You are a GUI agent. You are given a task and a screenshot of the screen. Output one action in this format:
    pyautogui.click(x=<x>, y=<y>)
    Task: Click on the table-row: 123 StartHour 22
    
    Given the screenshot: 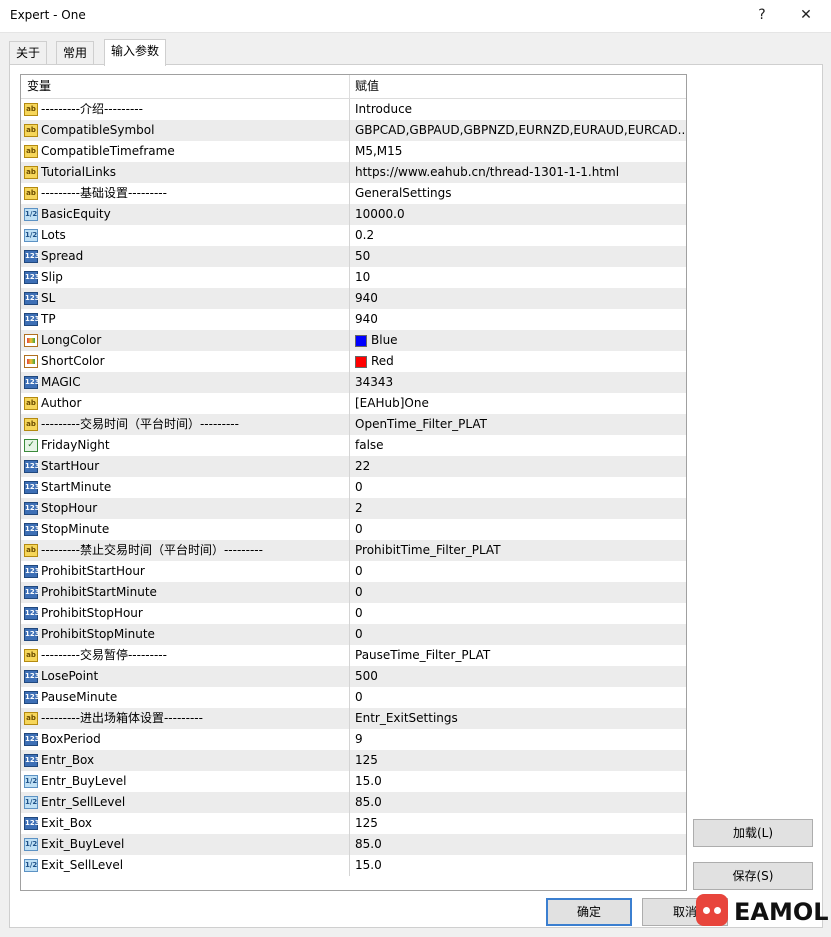 What is the action you would take?
    pyautogui.click(x=353, y=466)
    